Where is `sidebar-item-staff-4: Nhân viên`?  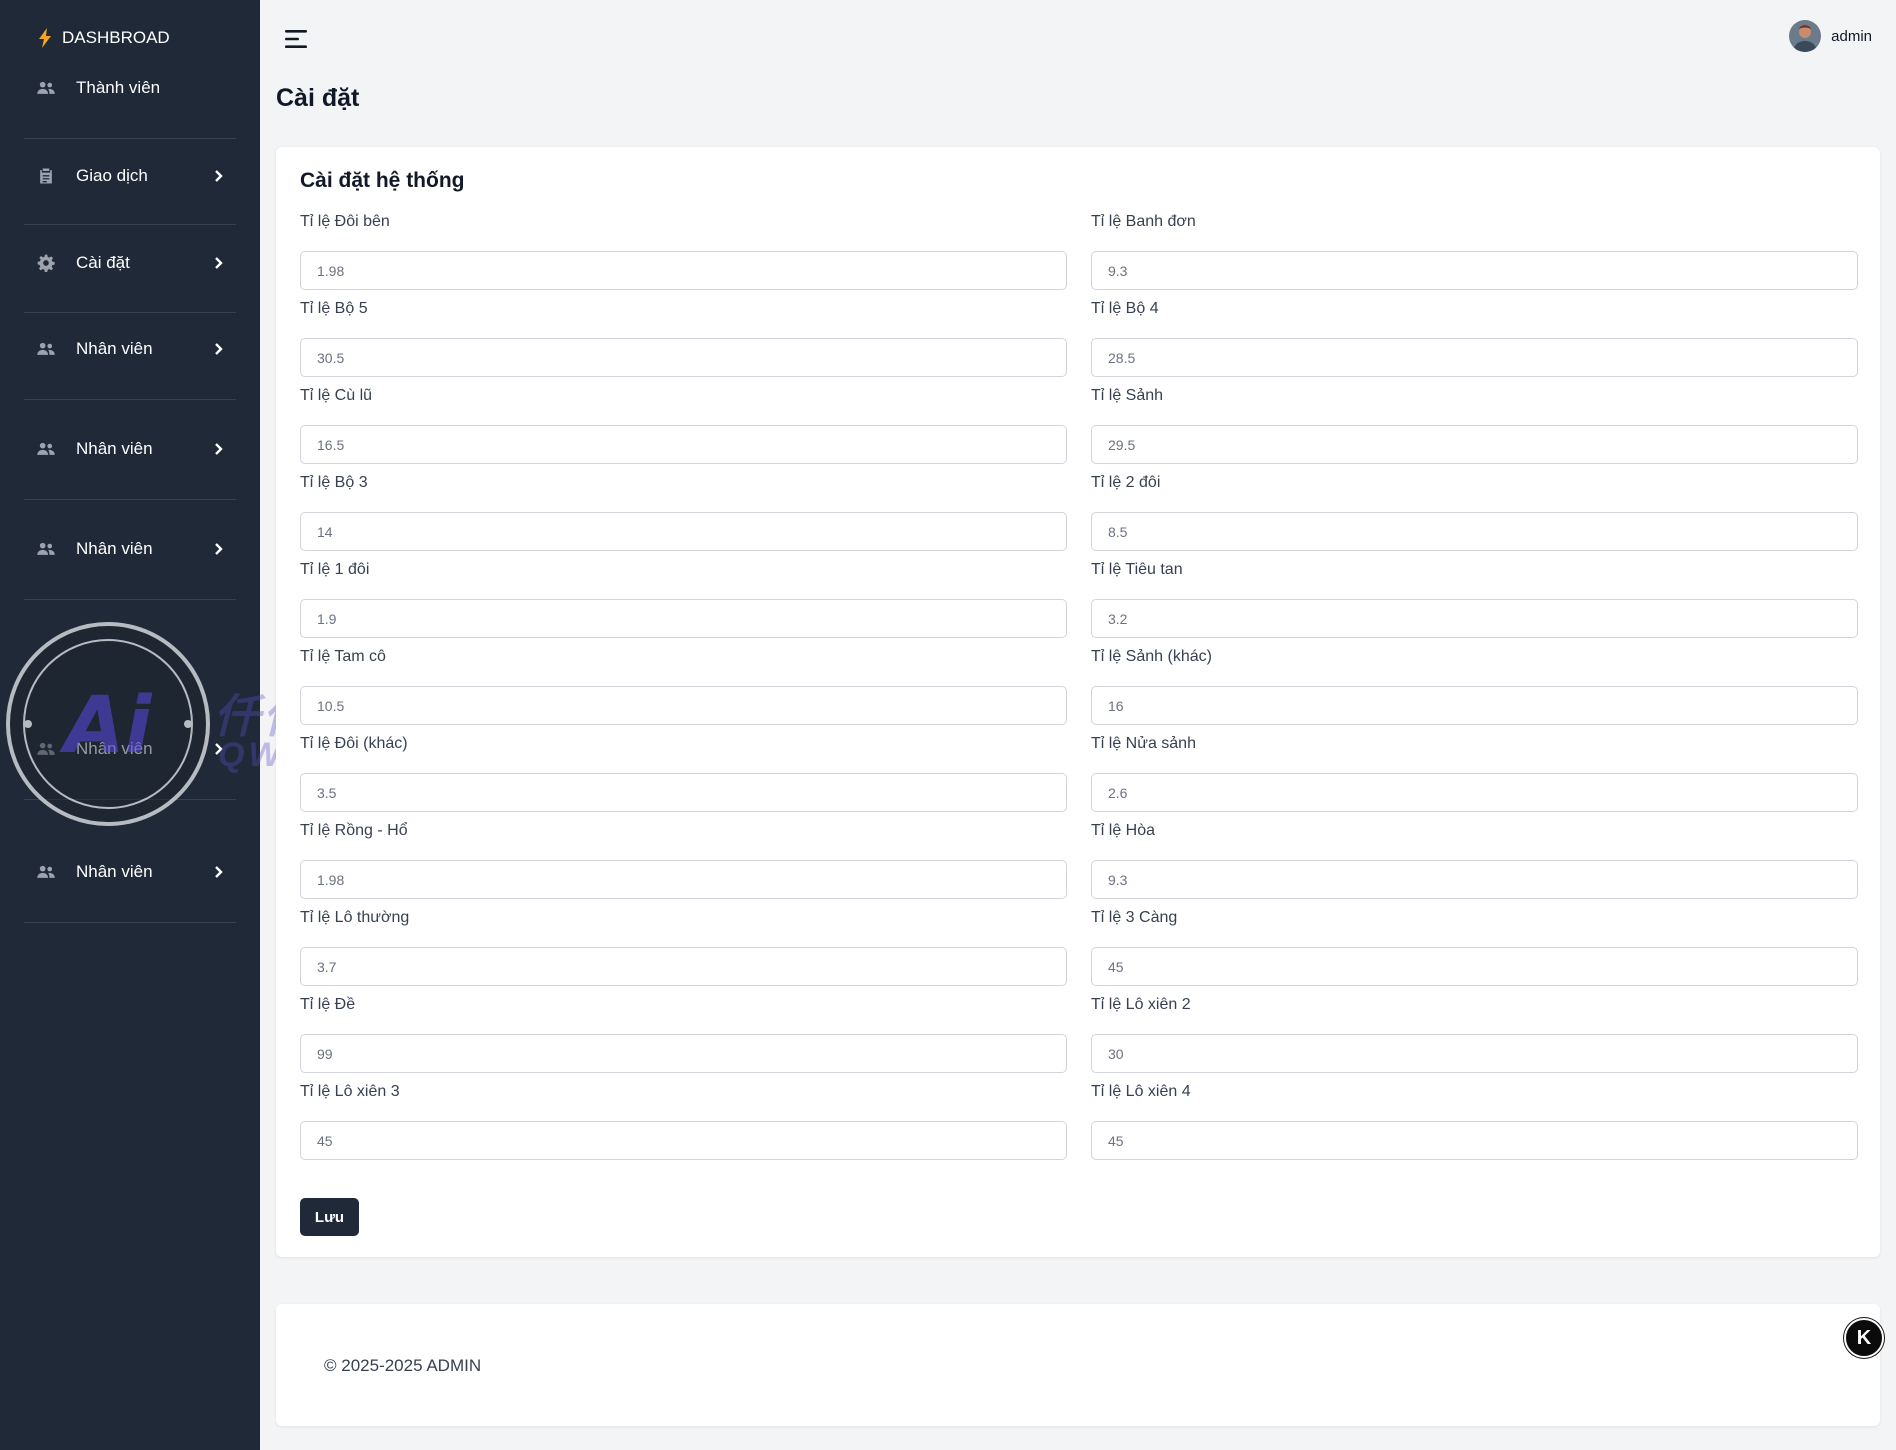 sidebar-item-staff-4: Nhân viên is located at coordinates (130, 749).